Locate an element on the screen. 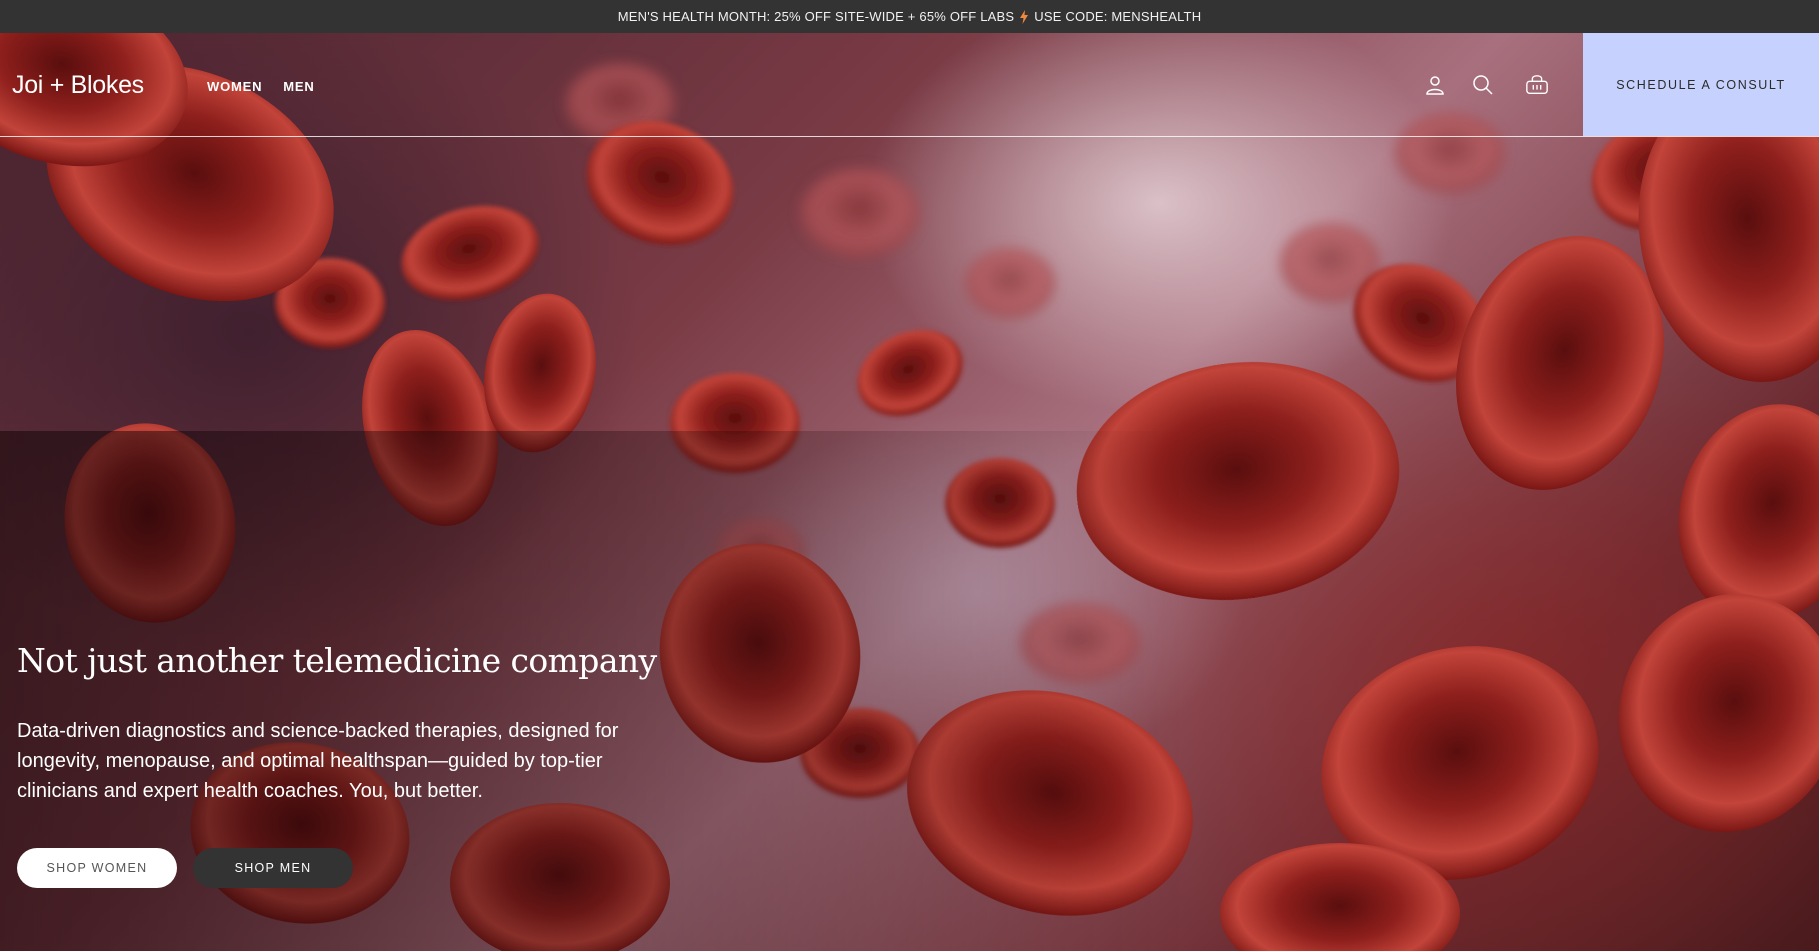 The height and width of the screenshot is (951, 1819). cart-icon is located at coordinates (1537, 85).